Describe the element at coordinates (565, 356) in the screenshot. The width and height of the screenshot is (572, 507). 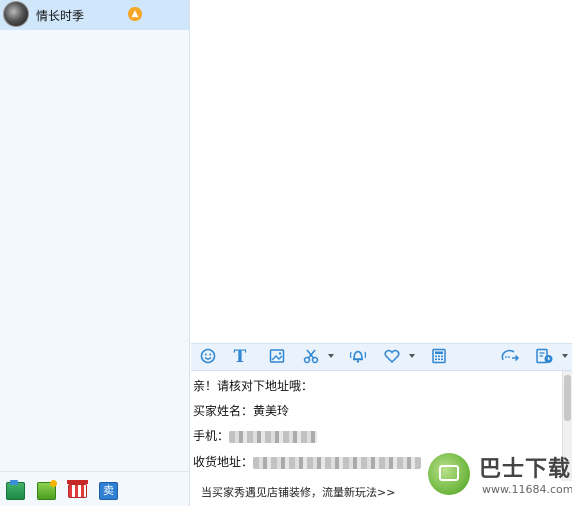
I see `history-dropdown` at that location.